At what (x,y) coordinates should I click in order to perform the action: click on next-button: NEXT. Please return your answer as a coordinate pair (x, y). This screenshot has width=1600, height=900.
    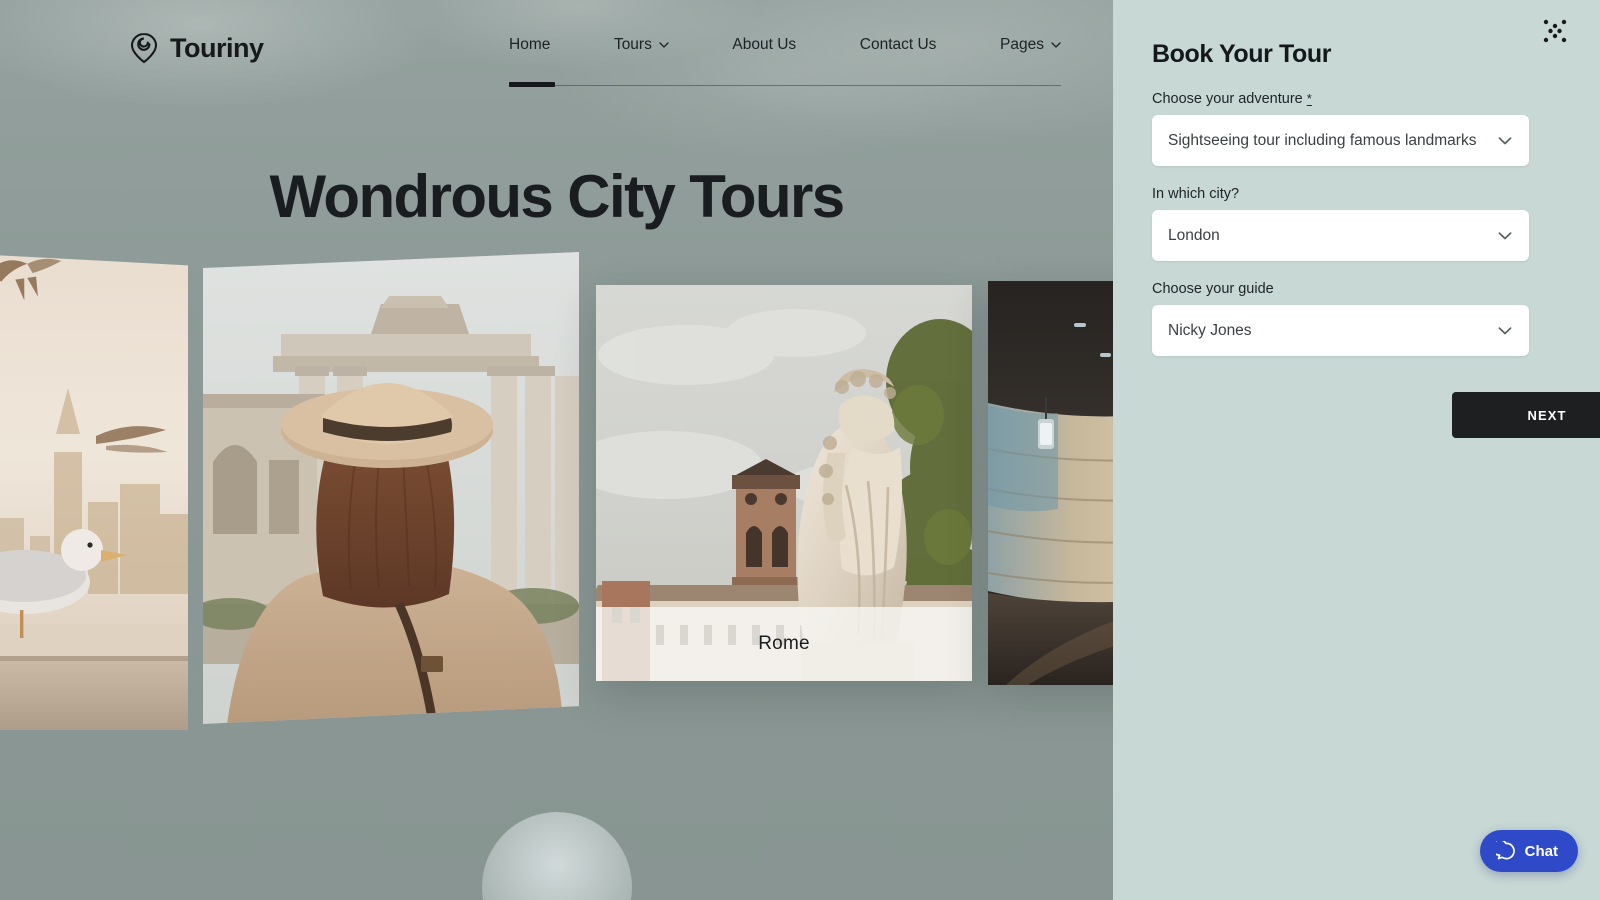
    Looking at the image, I should click on (1526, 415).